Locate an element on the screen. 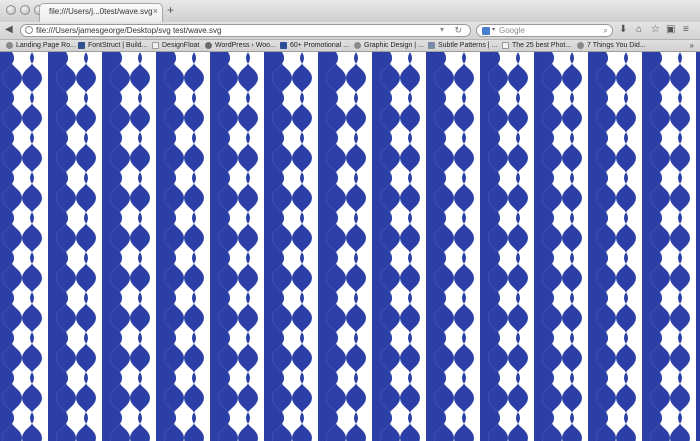 The height and width of the screenshot is (441, 700). new-tab-button: + is located at coordinates (170, 10).